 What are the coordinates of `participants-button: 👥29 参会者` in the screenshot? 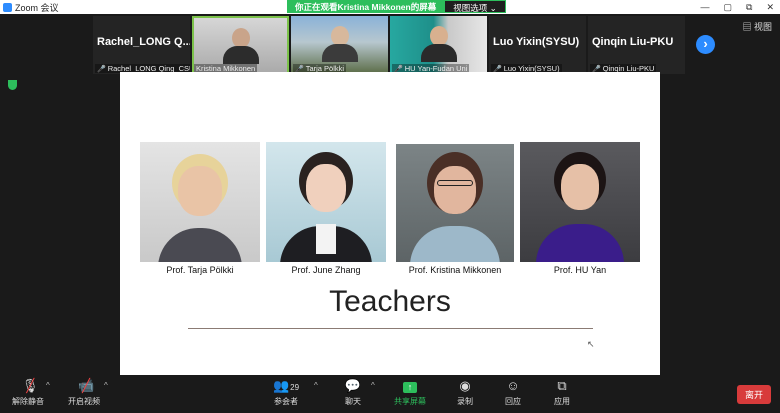 It's located at (286, 392).